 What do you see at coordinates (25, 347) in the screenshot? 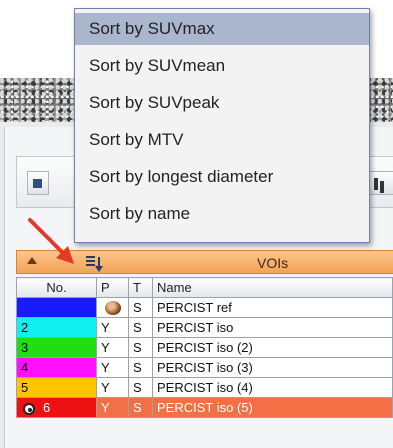
I see `voi-number: 3` at bounding box center [25, 347].